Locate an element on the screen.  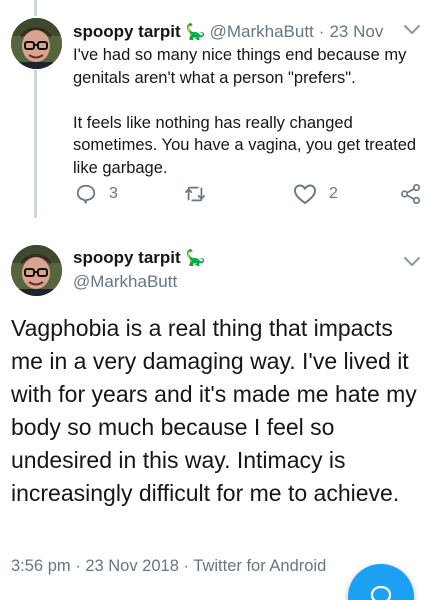
reply-button: 3 is located at coordinates (96, 194).